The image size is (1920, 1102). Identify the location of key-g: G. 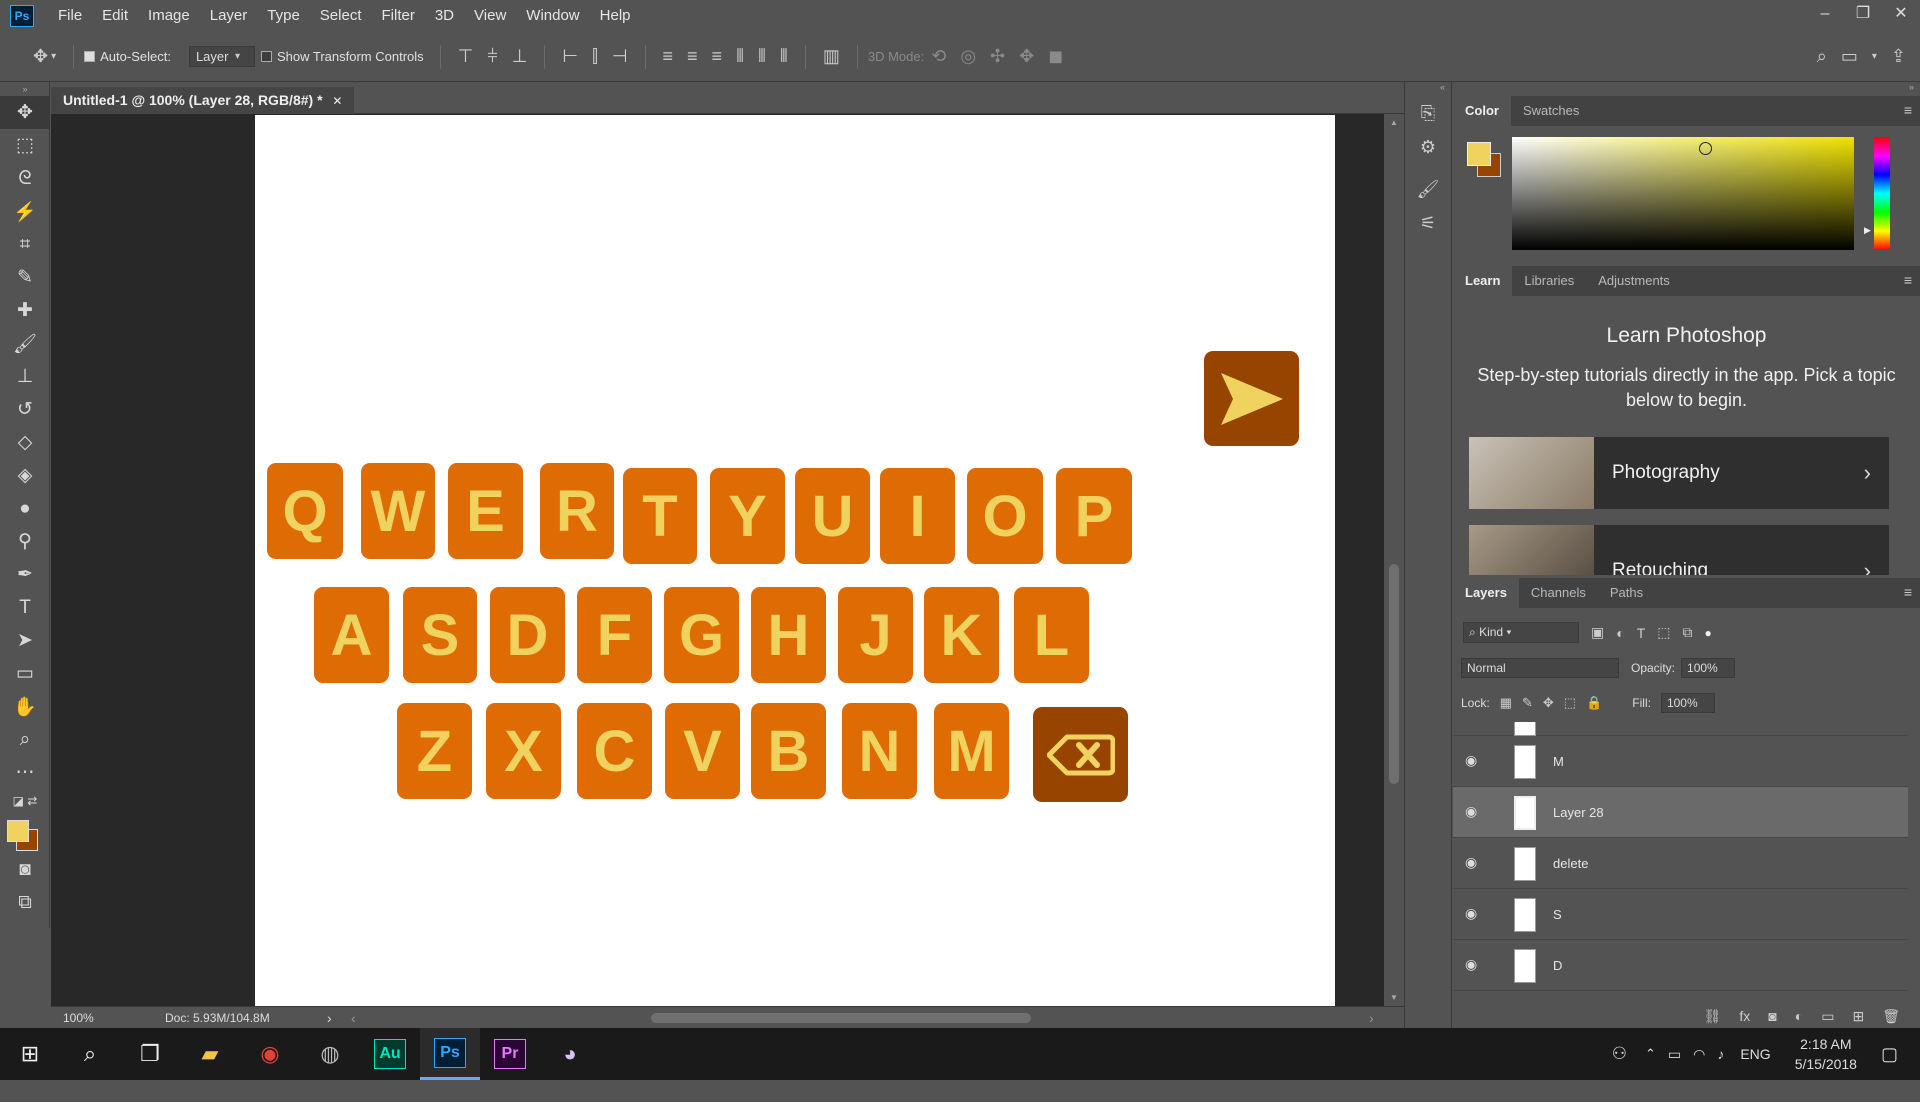
(701, 635).